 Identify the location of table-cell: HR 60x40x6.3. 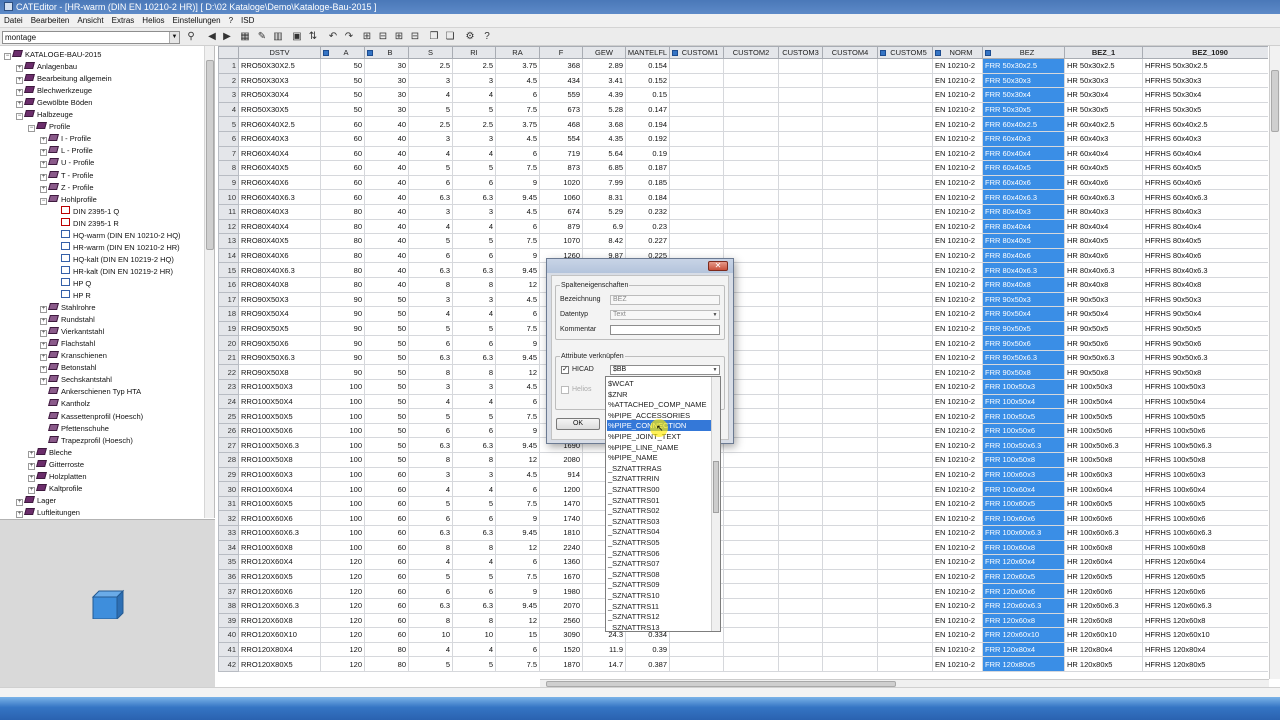
(1103, 197).